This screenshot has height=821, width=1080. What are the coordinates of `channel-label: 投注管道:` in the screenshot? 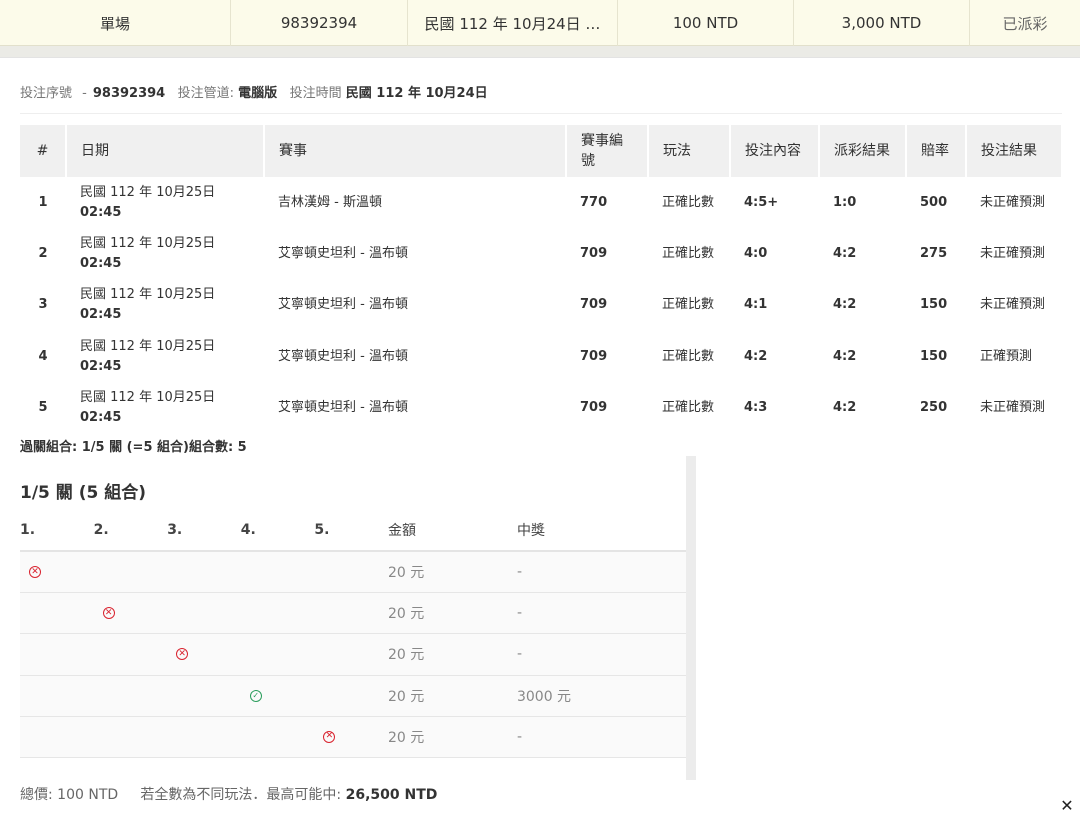 It's located at (206, 93).